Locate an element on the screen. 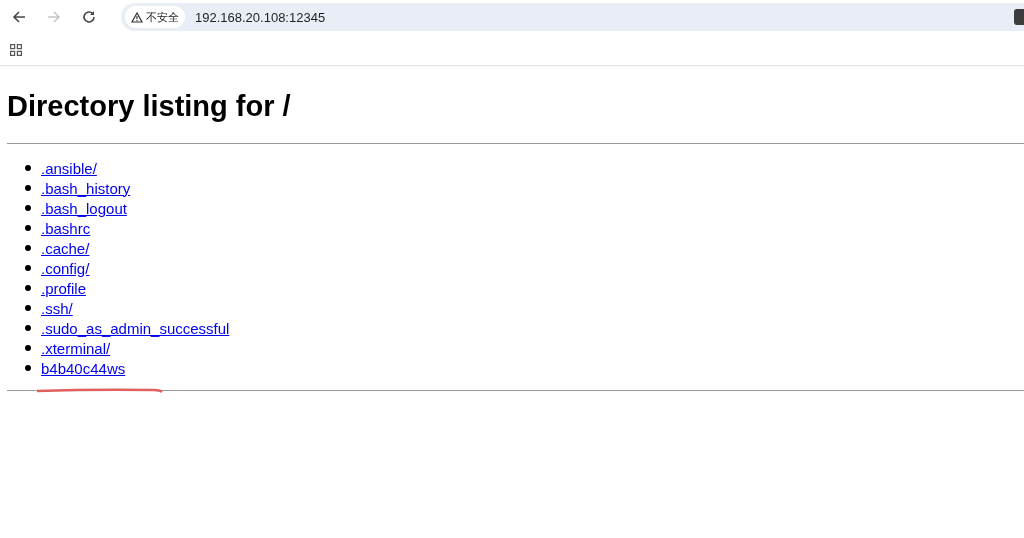 This screenshot has height=538, width=1024. back-arrow-icon is located at coordinates (19, 17).